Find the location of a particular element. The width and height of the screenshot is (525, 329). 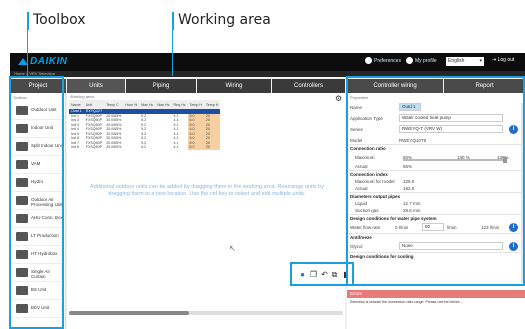

language-select: English ▾ is located at coordinates (465, 61).